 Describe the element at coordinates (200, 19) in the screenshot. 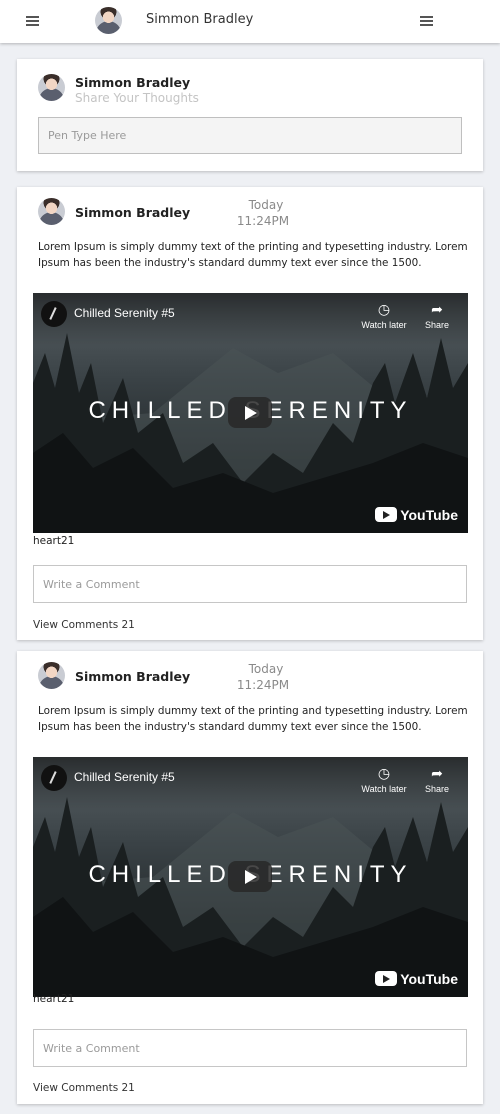

I see `user-name: Simmon Bradley` at that location.